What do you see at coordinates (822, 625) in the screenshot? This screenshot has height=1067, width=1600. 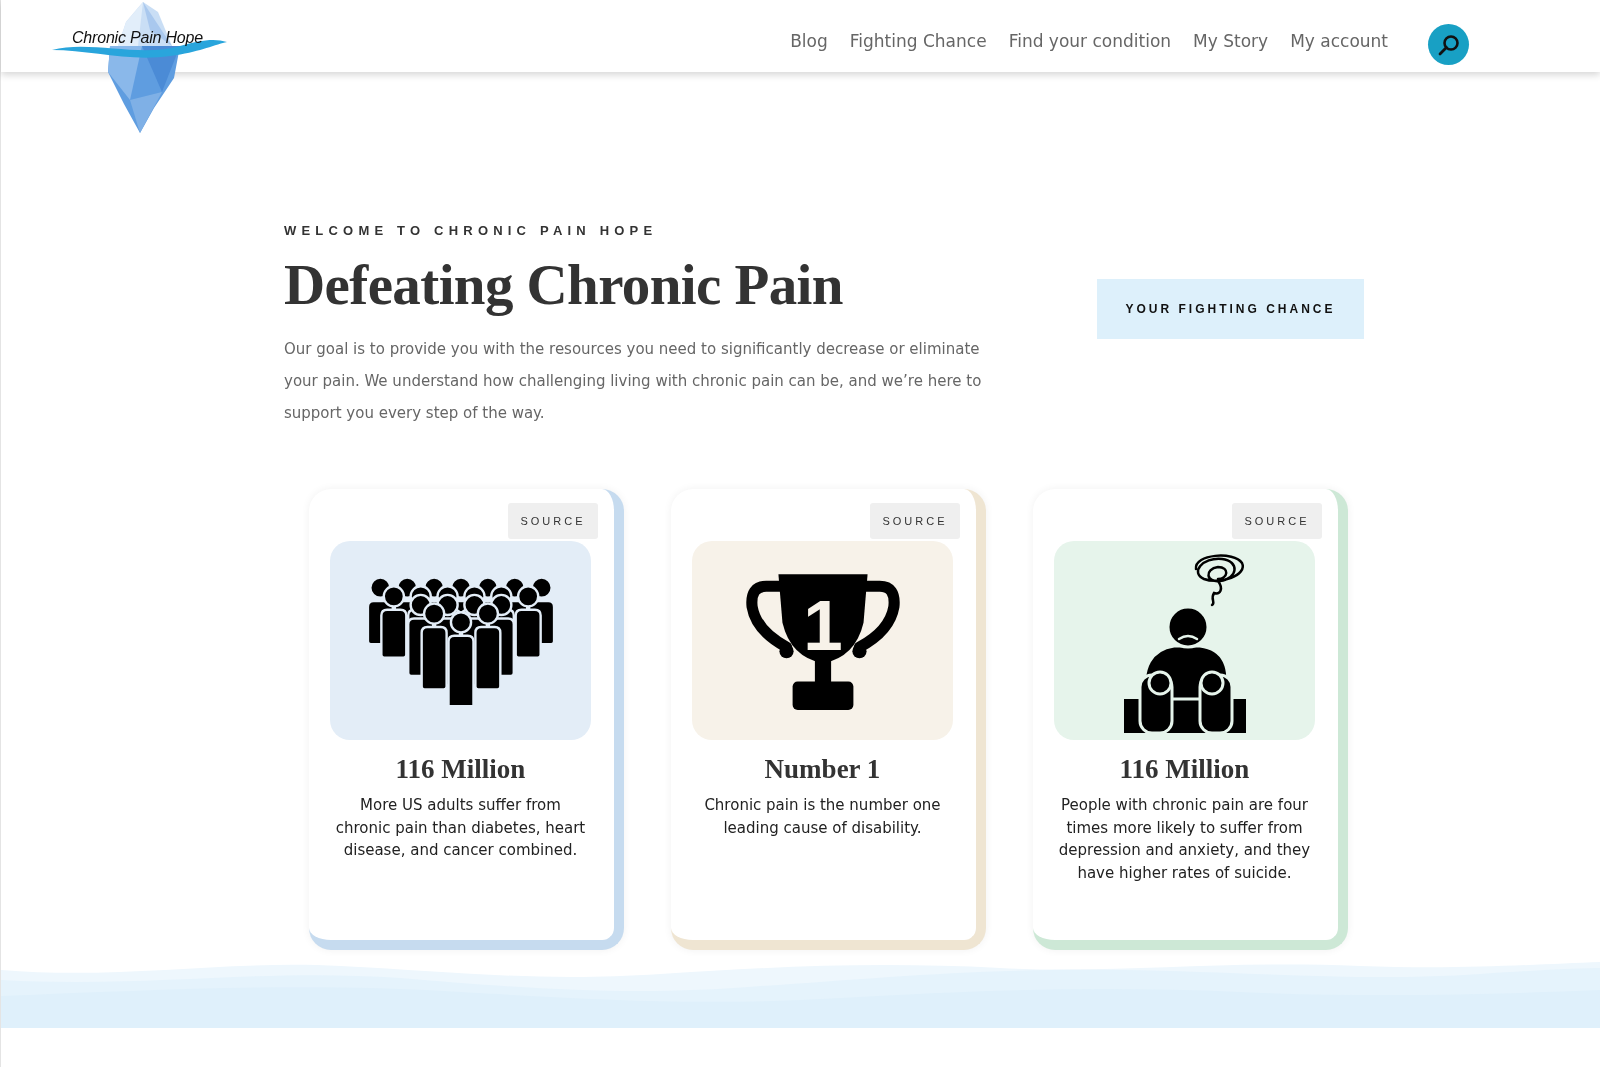 I see `trophy-number: 1` at bounding box center [822, 625].